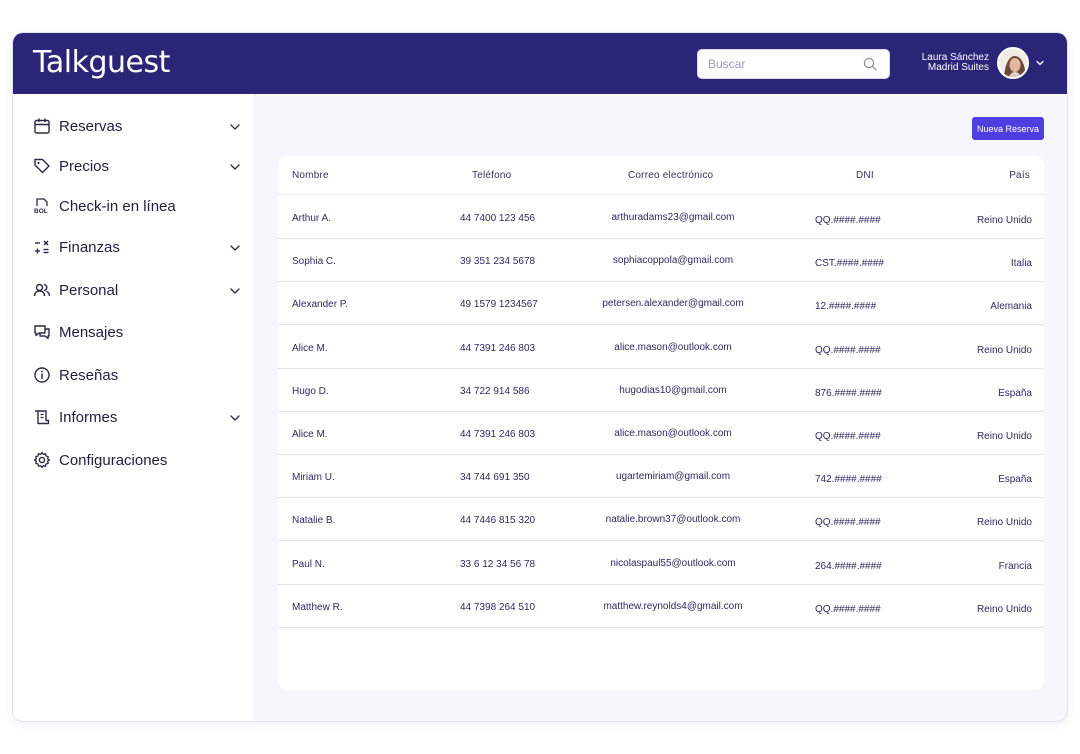 The width and height of the screenshot is (1080, 754). Describe the element at coordinates (498, 521) in the screenshot. I see `cell-phone: 44 7446 815 320` at that location.